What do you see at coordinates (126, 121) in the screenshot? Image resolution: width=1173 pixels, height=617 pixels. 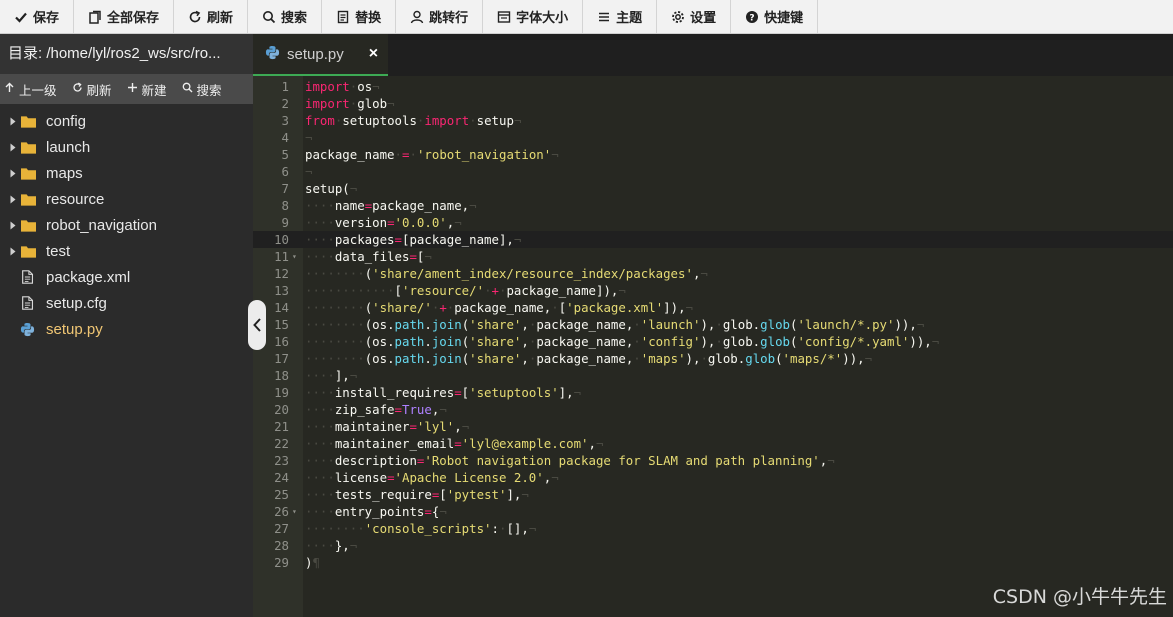 I see `folder-item: config` at bounding box center [126, 121].